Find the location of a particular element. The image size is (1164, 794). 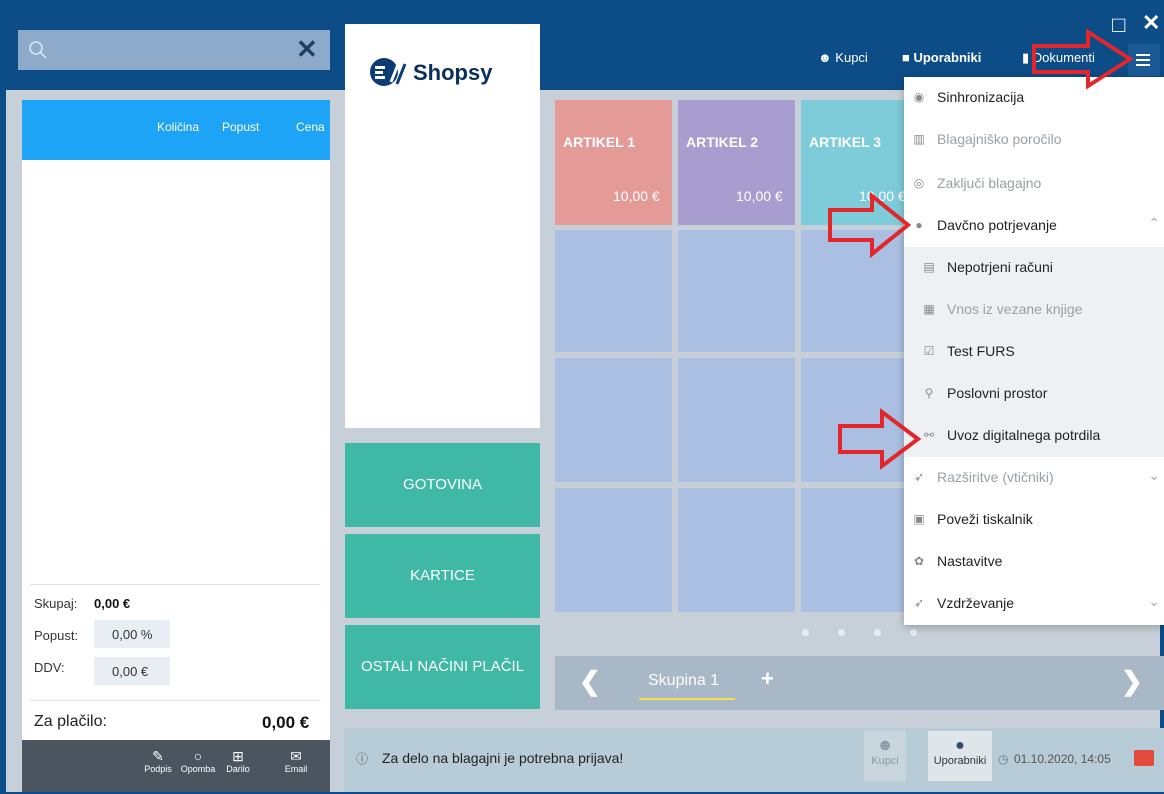

plugin-icon: ➶ is located at coordinates (919, 477).